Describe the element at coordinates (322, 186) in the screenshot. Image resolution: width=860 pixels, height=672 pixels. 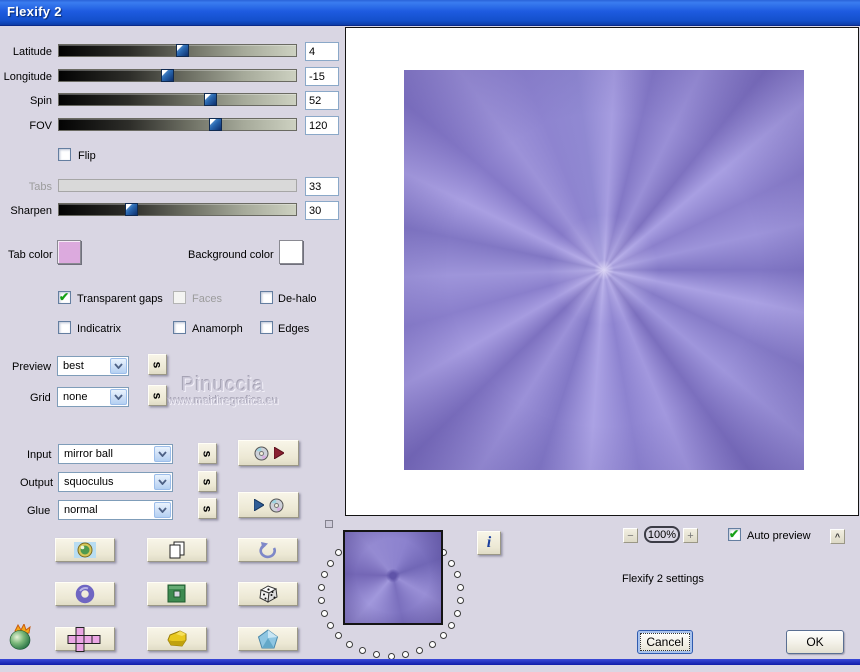
I see `tabs-value` at that location.